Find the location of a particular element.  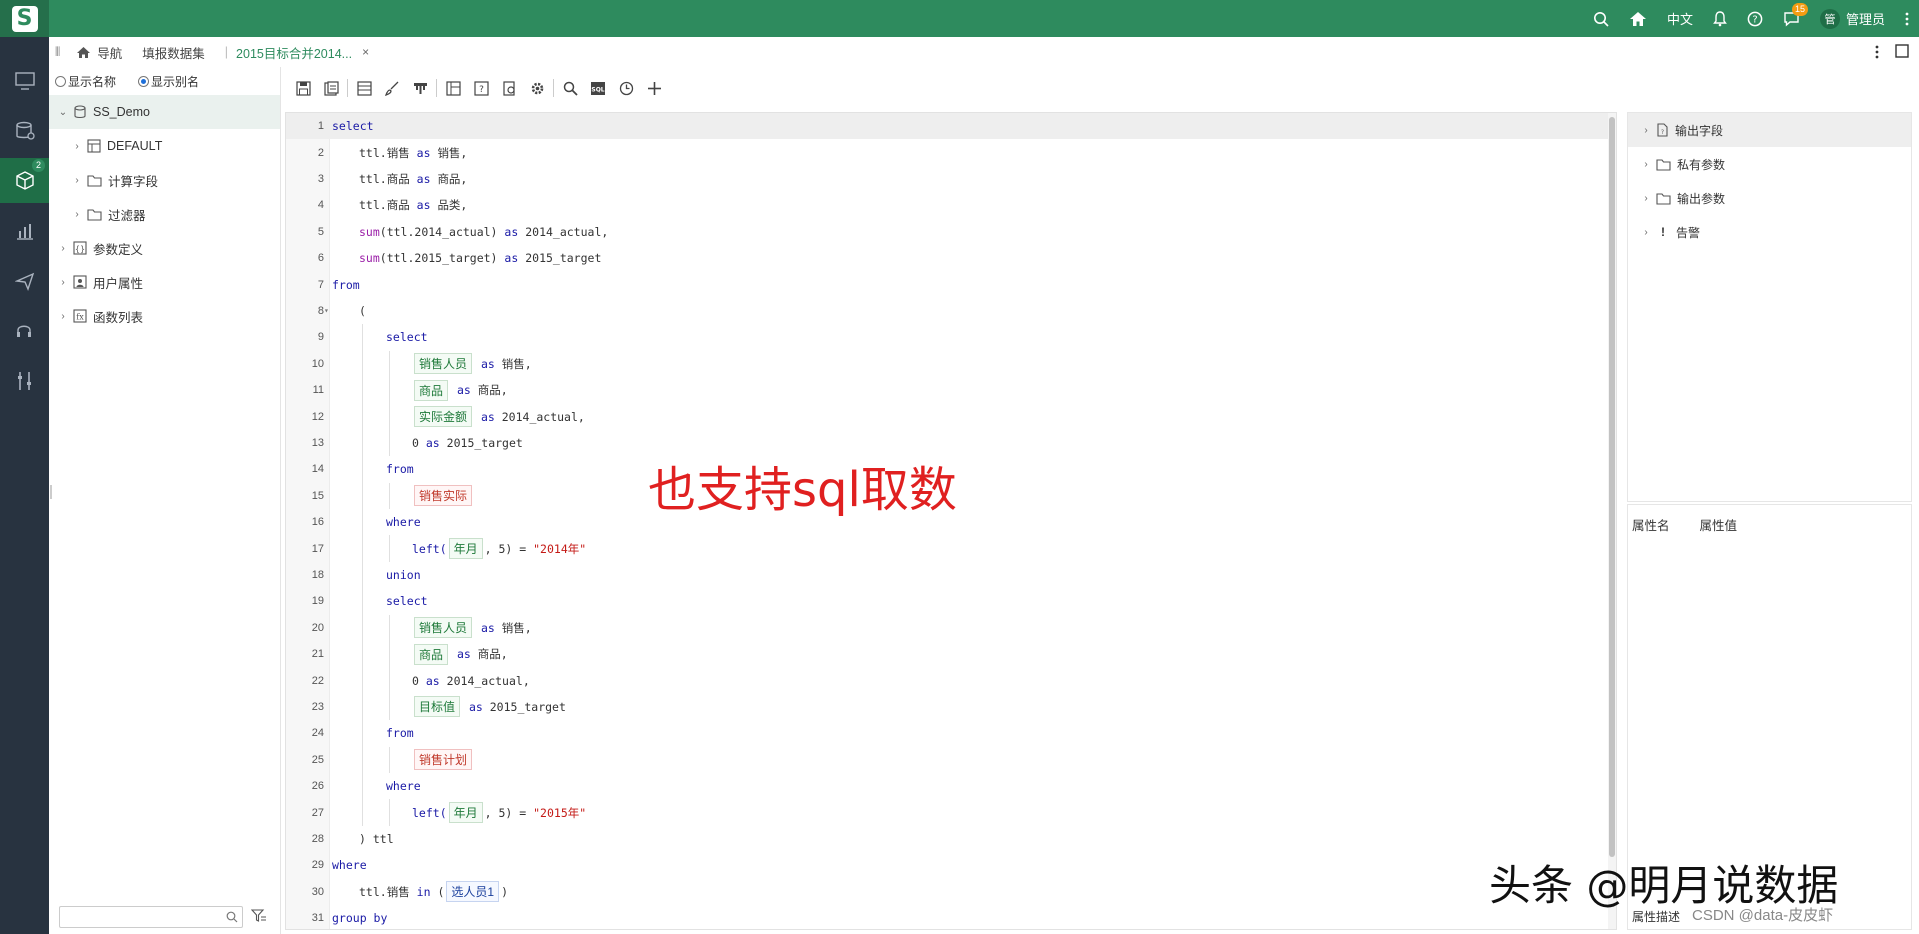

menu-toggle-icon: ⫴ is located at coordinates (57, 52).